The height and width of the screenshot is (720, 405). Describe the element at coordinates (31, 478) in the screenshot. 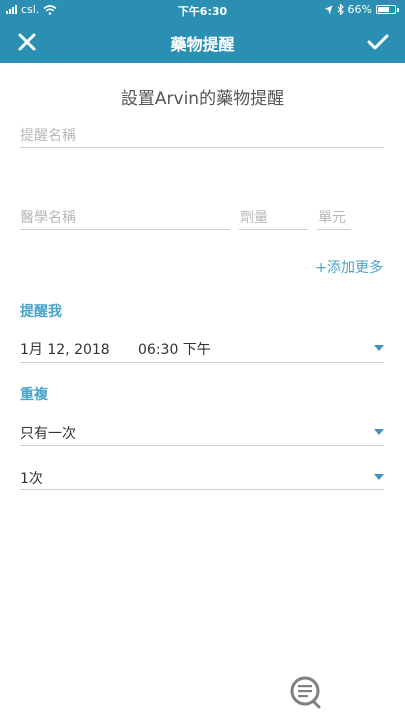

I see `count-select: 1次` at that location.